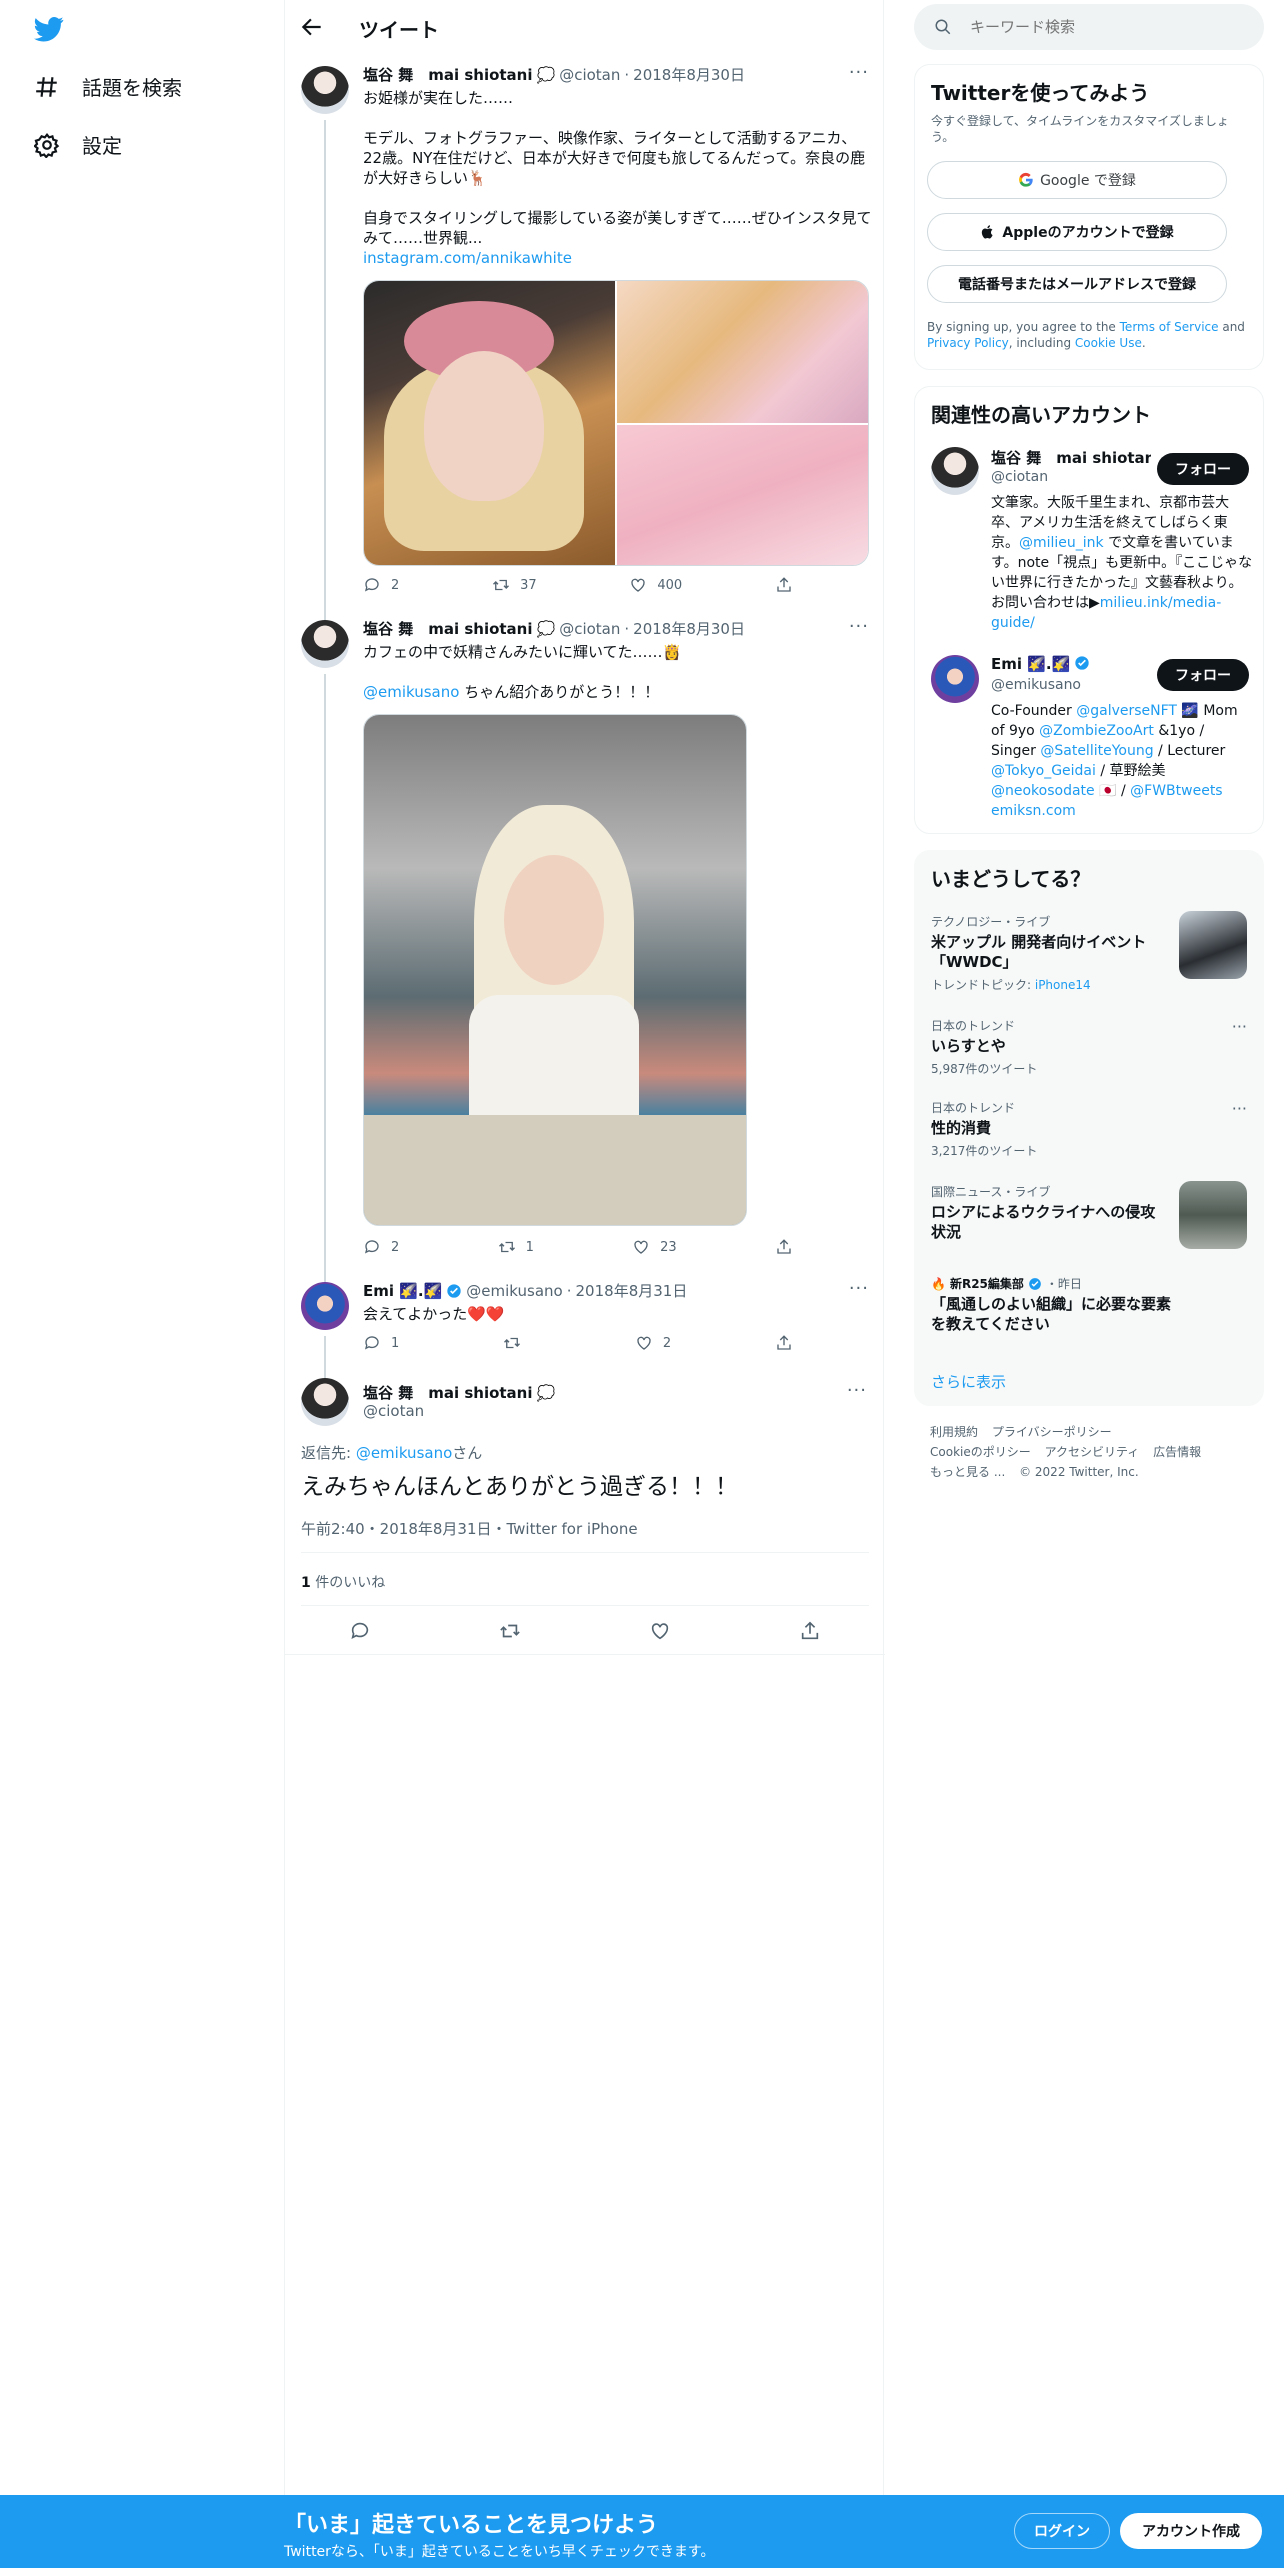 This screenshot has width=1284, height=2568. What do you see at coordinates (1108, 343) in the screenshot?
I see `cookie-use-link: Cookie Use` at bounding box center [1108, 343].